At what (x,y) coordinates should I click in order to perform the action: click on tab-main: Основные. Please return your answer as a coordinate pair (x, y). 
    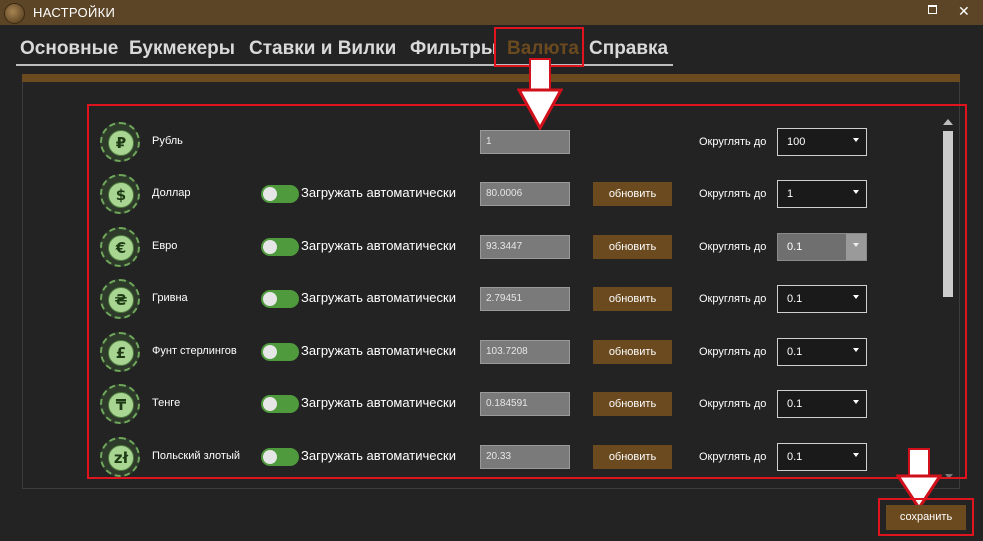
    Looking at the image, I should click on (69, 49).